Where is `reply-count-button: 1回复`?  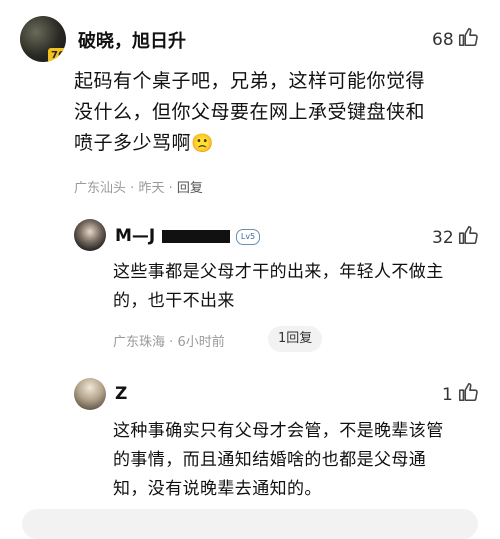 reply-count-button: 1回复 is located at coordinates (295, 339).